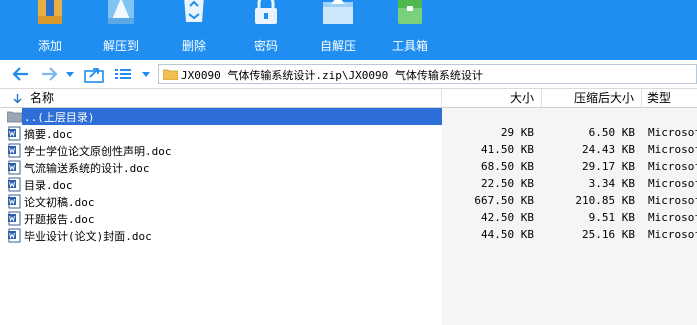  What do you see at coordinates (88, 236) in the screenshot?
I see `file-name: 毕业设计(论文)封面.doc` at bounding box center [88, 236].